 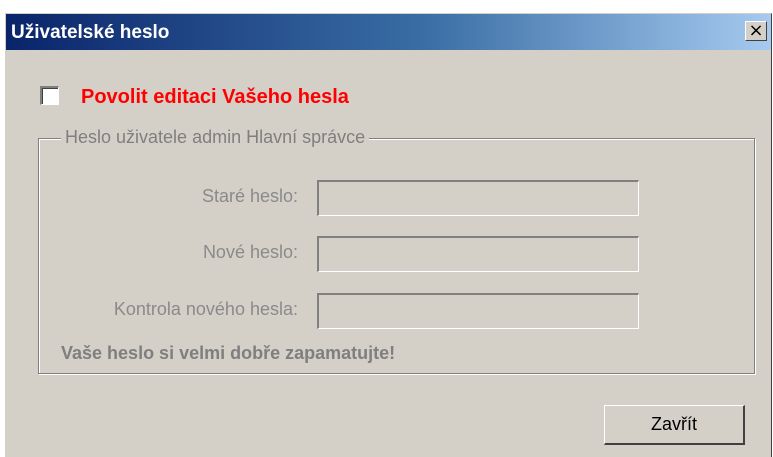 What do you see at coordinates (756, 31) in the screenshot?
I see `close-icon: ×` at bounding box center [756, 31].